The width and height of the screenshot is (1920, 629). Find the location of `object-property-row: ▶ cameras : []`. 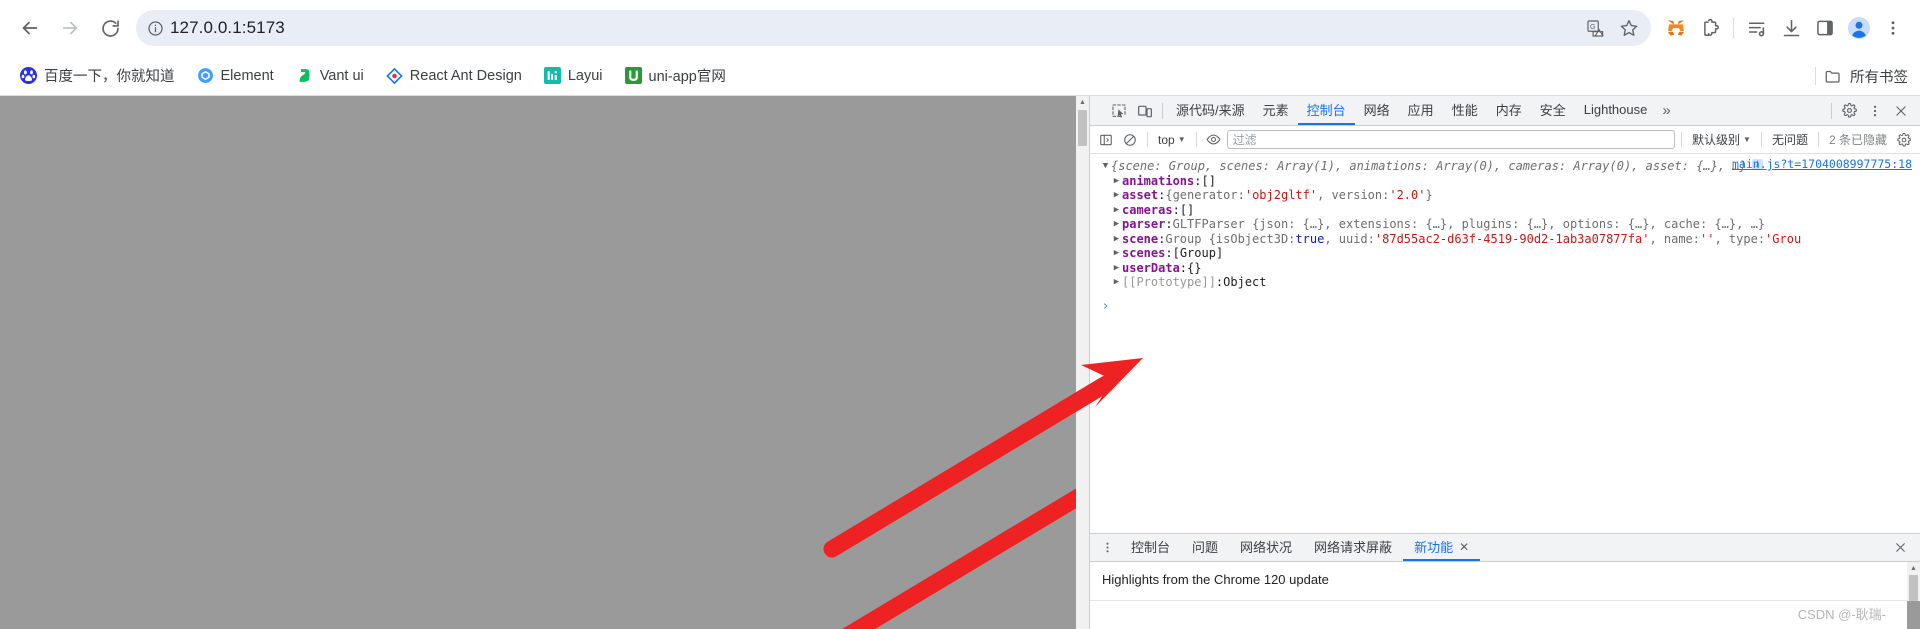

object-property-row: ▶ cameras : [] is located at coordinates (1505, 210).